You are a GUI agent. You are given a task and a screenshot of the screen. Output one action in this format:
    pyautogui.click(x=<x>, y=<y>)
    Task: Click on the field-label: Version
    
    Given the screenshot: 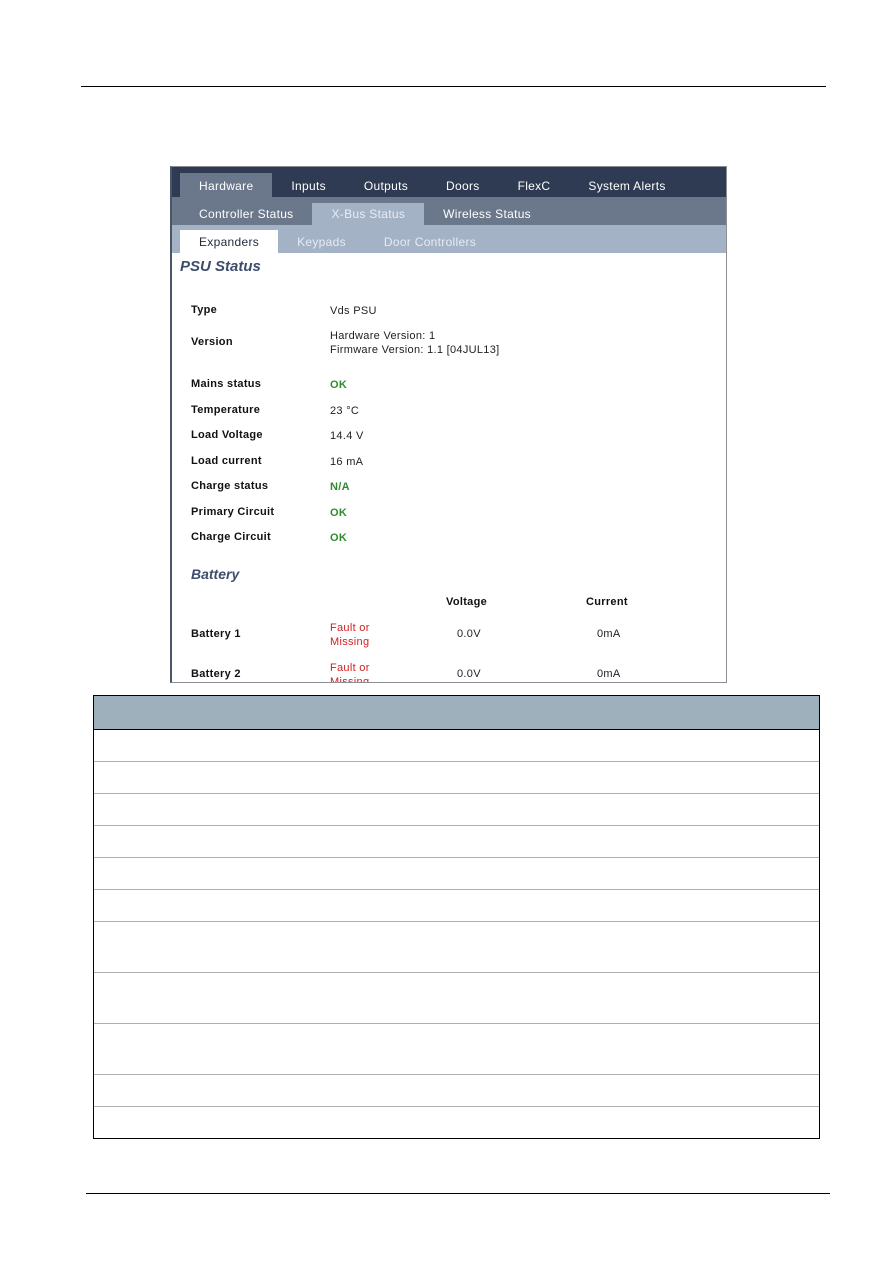 What is the action you would take?
    pyautogui.click(x=212, y=342)
    